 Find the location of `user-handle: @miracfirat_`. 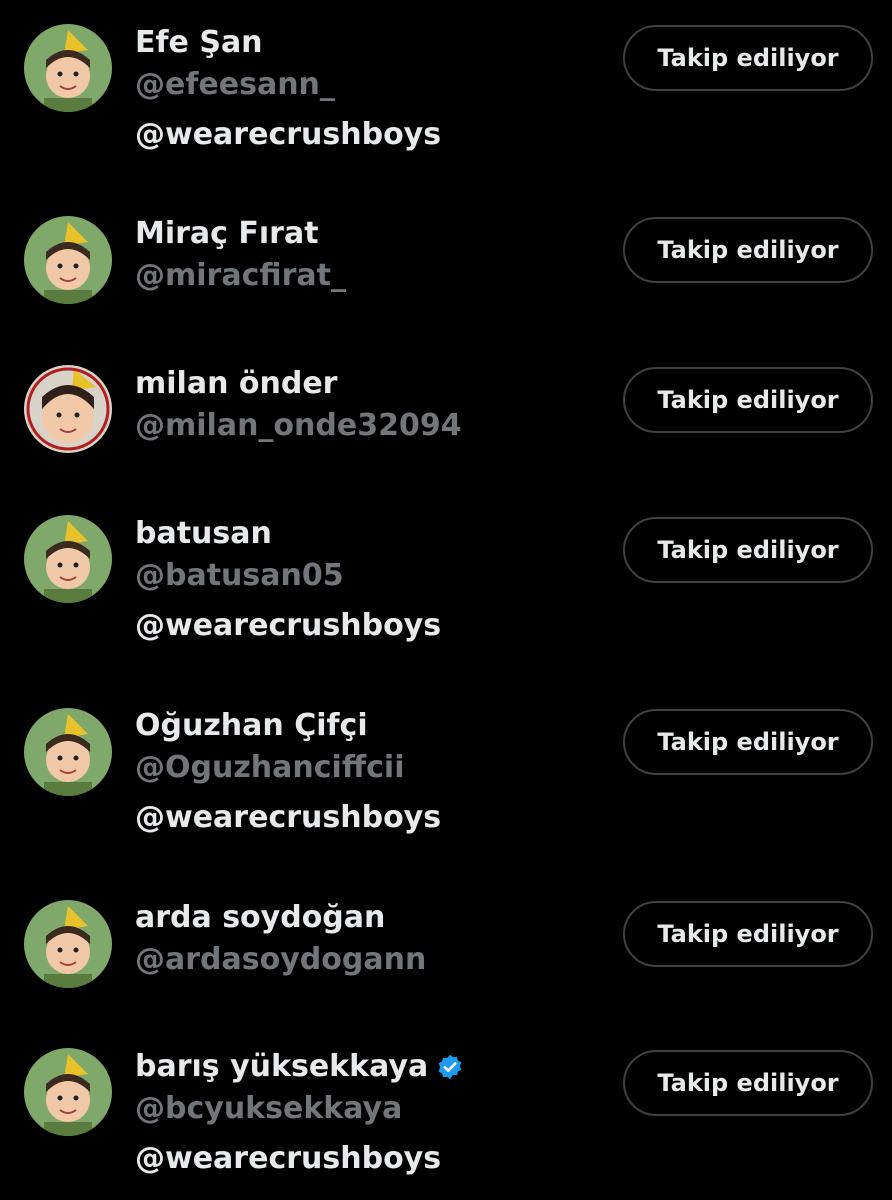

user-handle: @miracfirat_ is located at coordinates (240, 276).